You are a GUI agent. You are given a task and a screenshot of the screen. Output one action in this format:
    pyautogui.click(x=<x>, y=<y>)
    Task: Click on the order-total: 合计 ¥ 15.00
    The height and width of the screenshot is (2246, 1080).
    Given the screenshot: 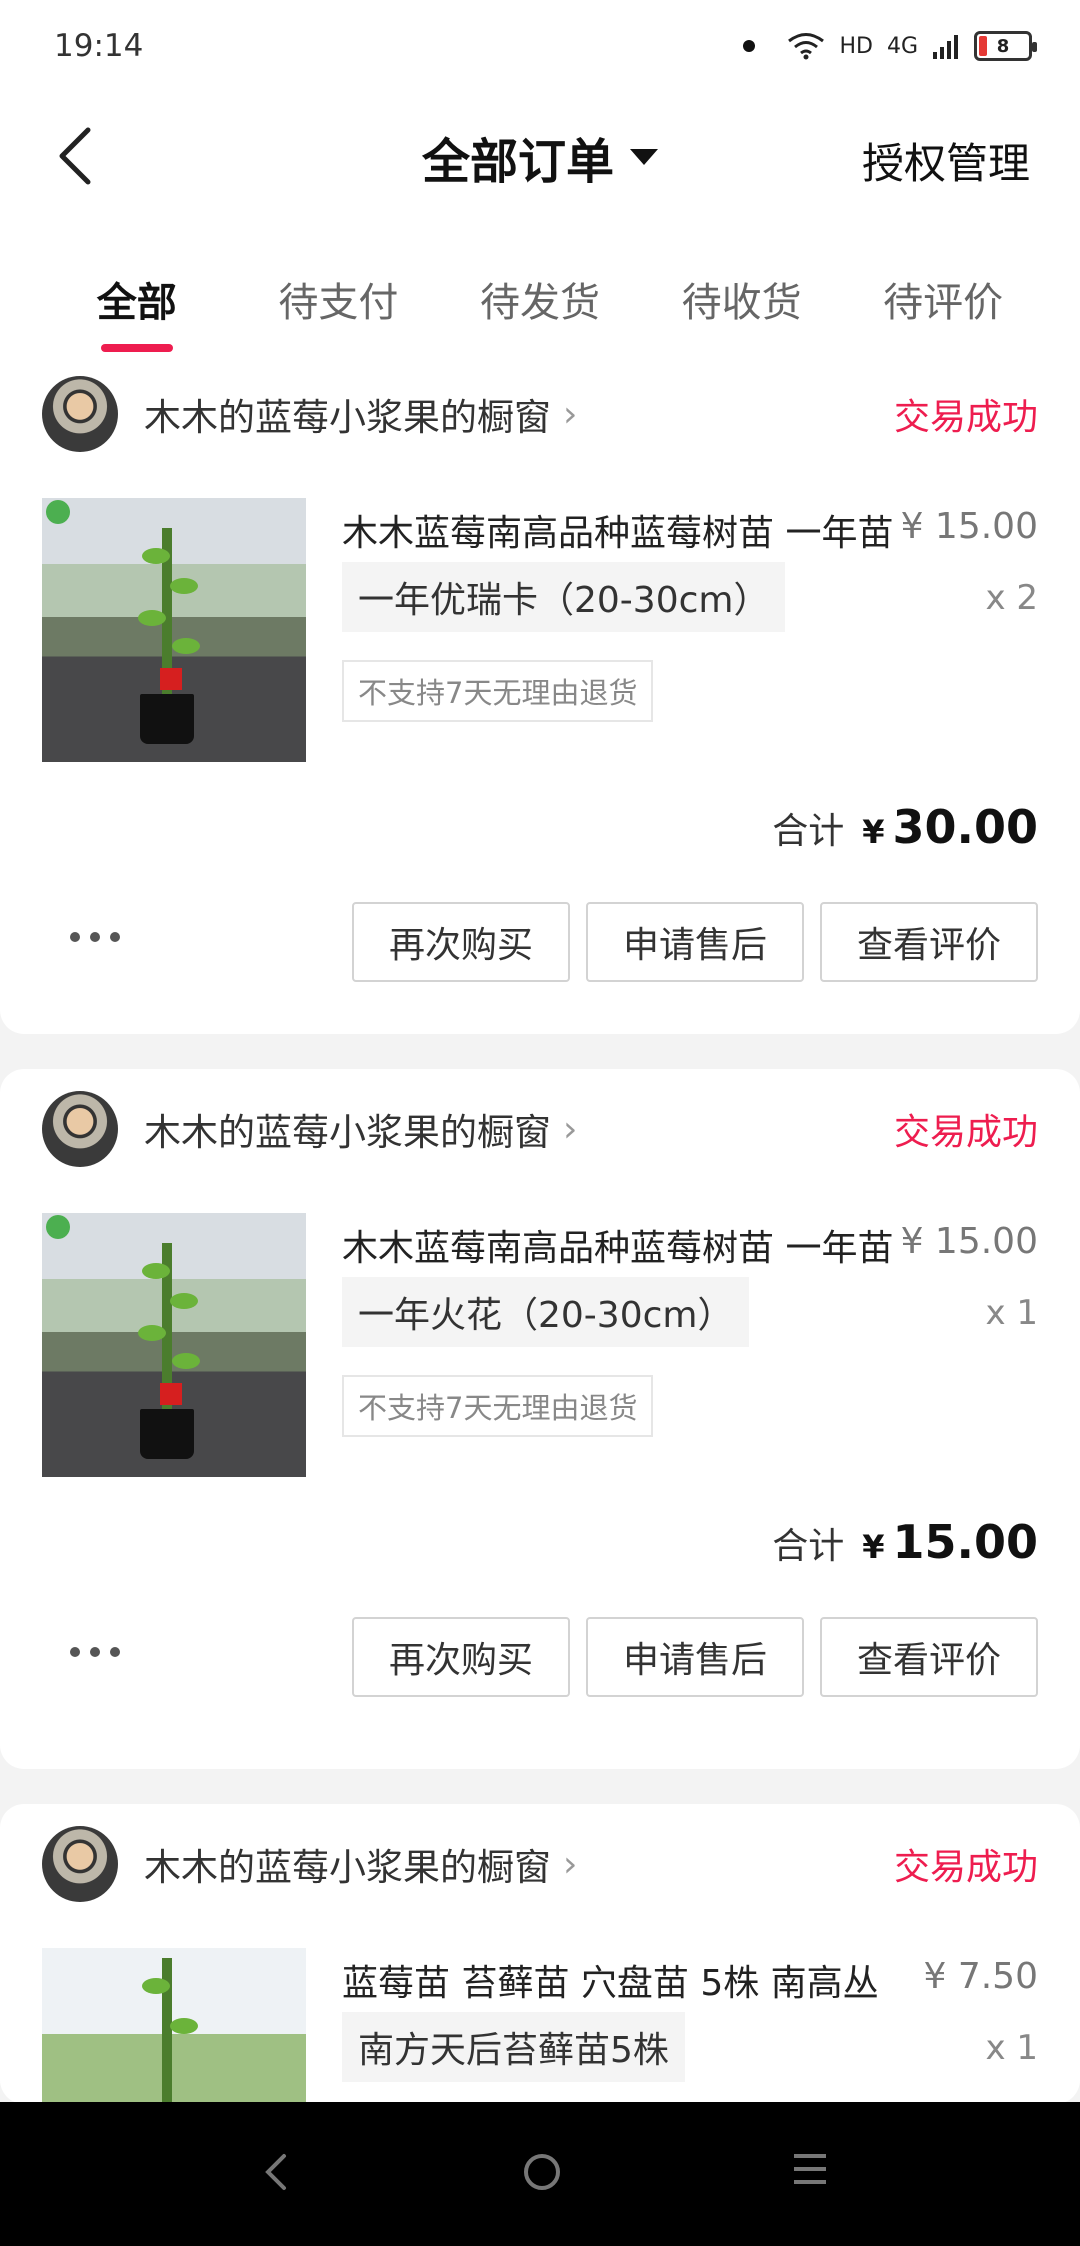 What is the action you would take?
    pyautogui.click(x=905, y=1542)
    